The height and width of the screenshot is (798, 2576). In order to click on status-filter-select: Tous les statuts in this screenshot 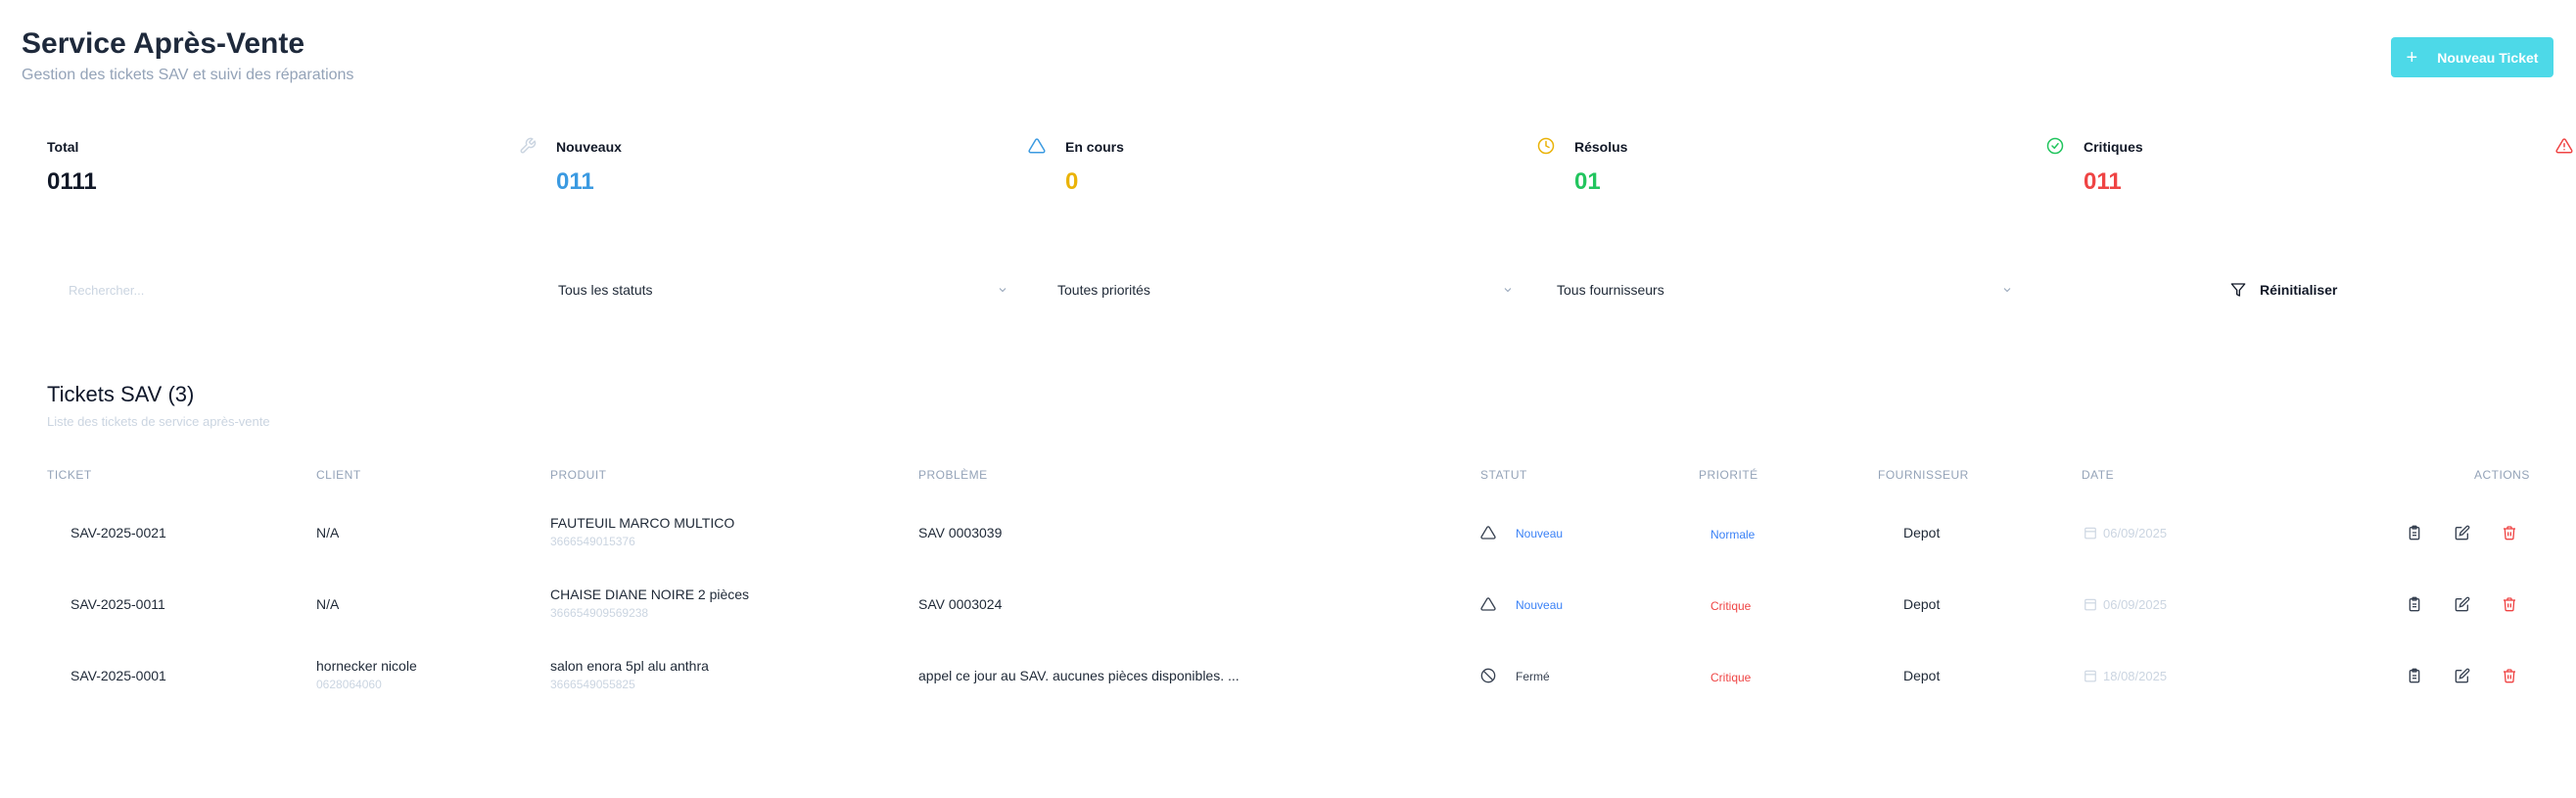, I will do `click(783, 289)`.